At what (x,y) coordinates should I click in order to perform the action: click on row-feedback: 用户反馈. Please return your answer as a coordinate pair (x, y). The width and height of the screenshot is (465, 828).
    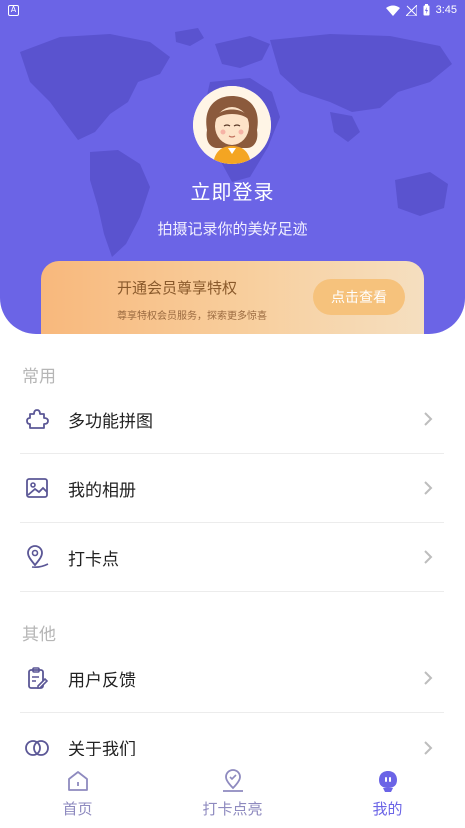
    Looking at the image, I should click on (232, 678).